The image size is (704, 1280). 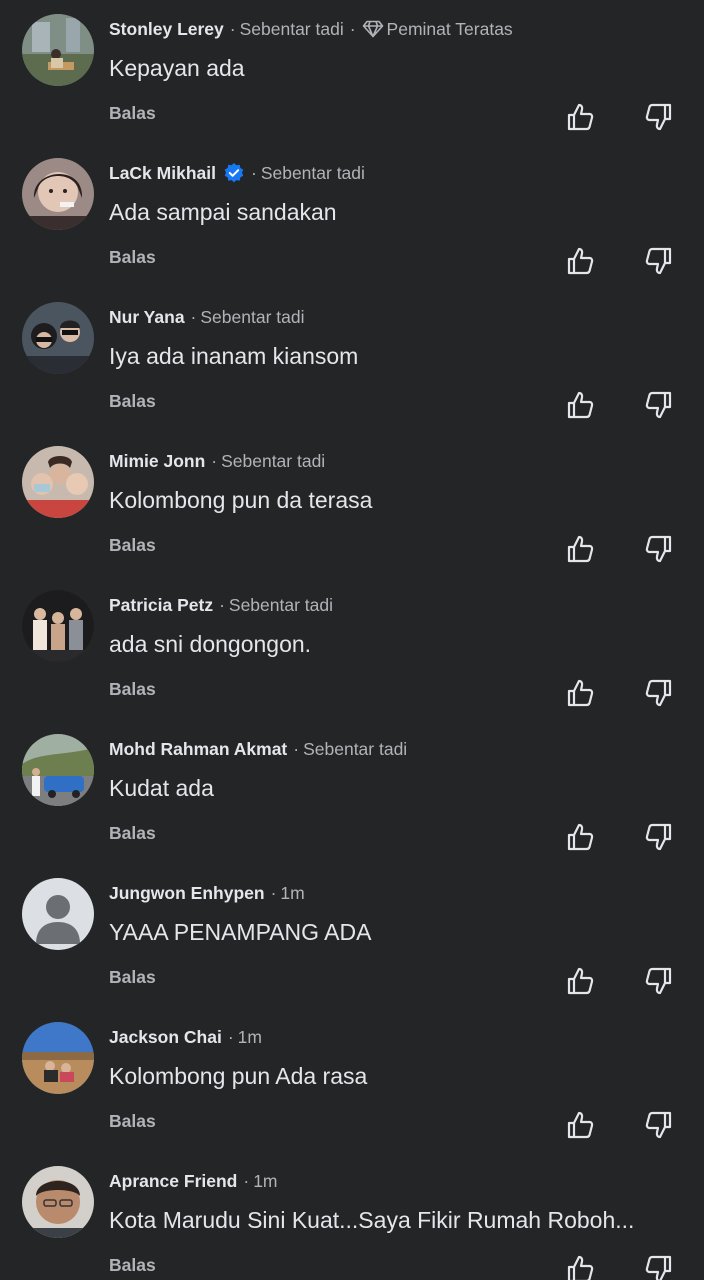 I want to click on diamond-icon, so click(x=373, y=29).